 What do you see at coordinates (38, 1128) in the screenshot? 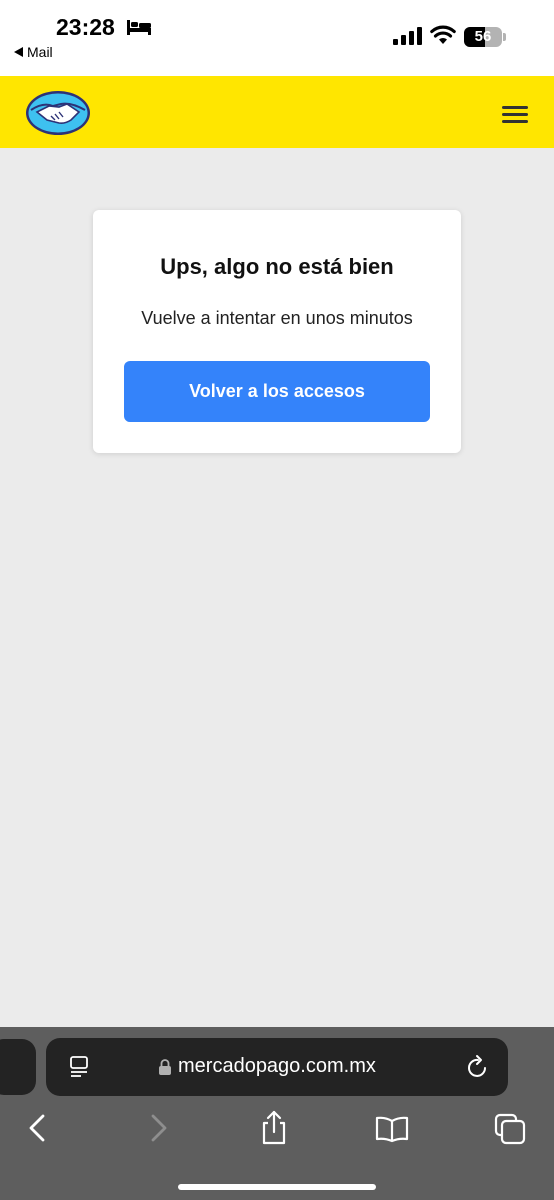
I see `back-icon` at bounding box center [38, 1128].